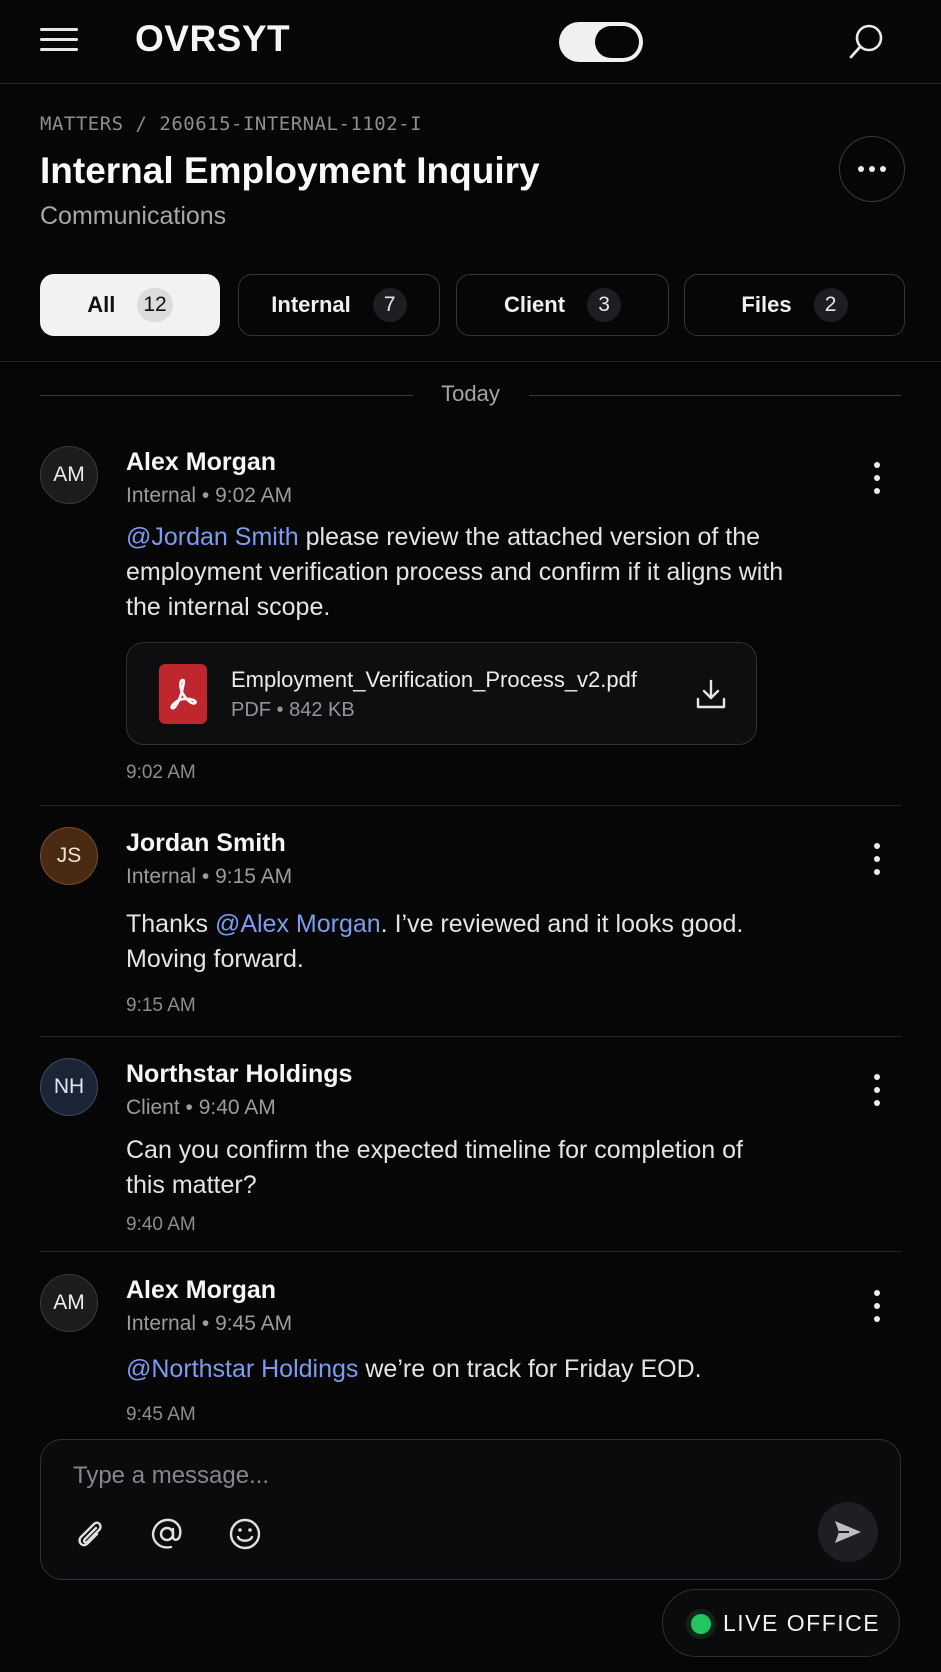 The width and height of the screenshot is (941, 1672). What do you see at coordinates (604, 305) in the screenshot?
I see `tab-count-badge: 3` at bounding box center [604, 305].